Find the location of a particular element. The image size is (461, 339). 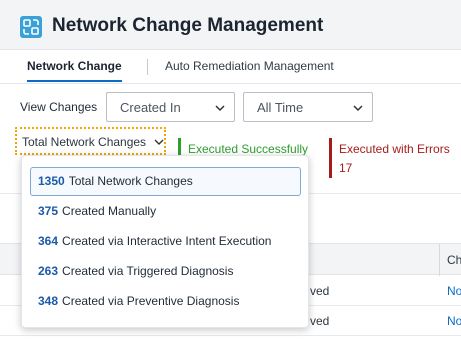

app-header: Network Change Management is located at coordinates (230, 25).